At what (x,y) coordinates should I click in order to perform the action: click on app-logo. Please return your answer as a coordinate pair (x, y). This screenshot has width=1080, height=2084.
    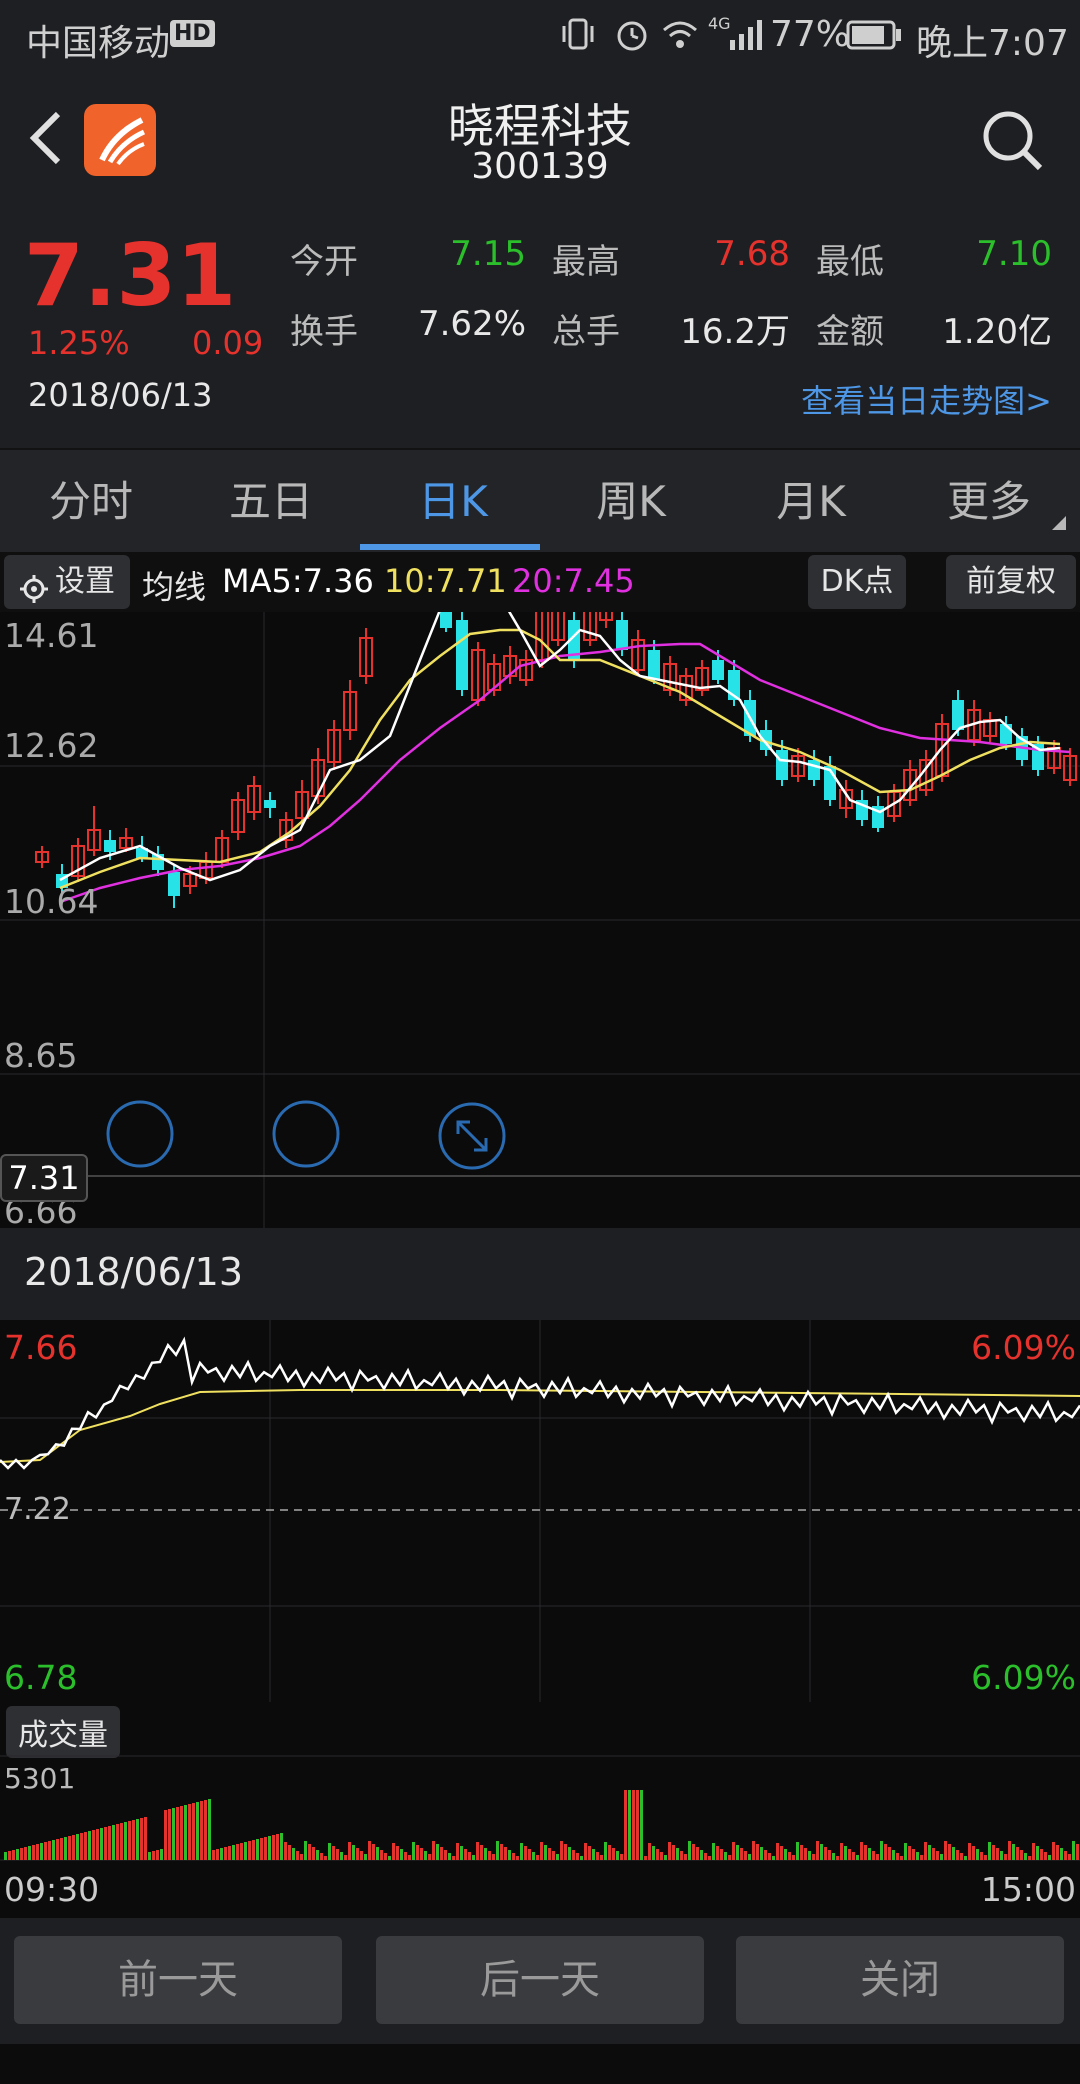
    Looking at the image, I should click on (120, 140).